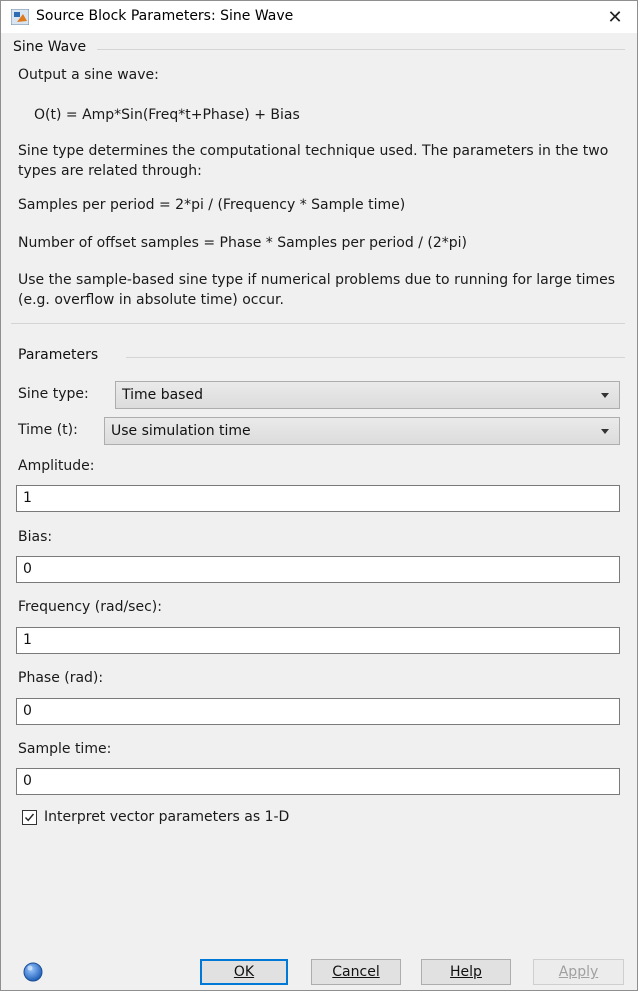 The height and width of the screenshot is (991, 638). I want to click on formula-text: O(t) = Amp*Sin(Freq*t+Phase) + Bias, so click(167, 115).